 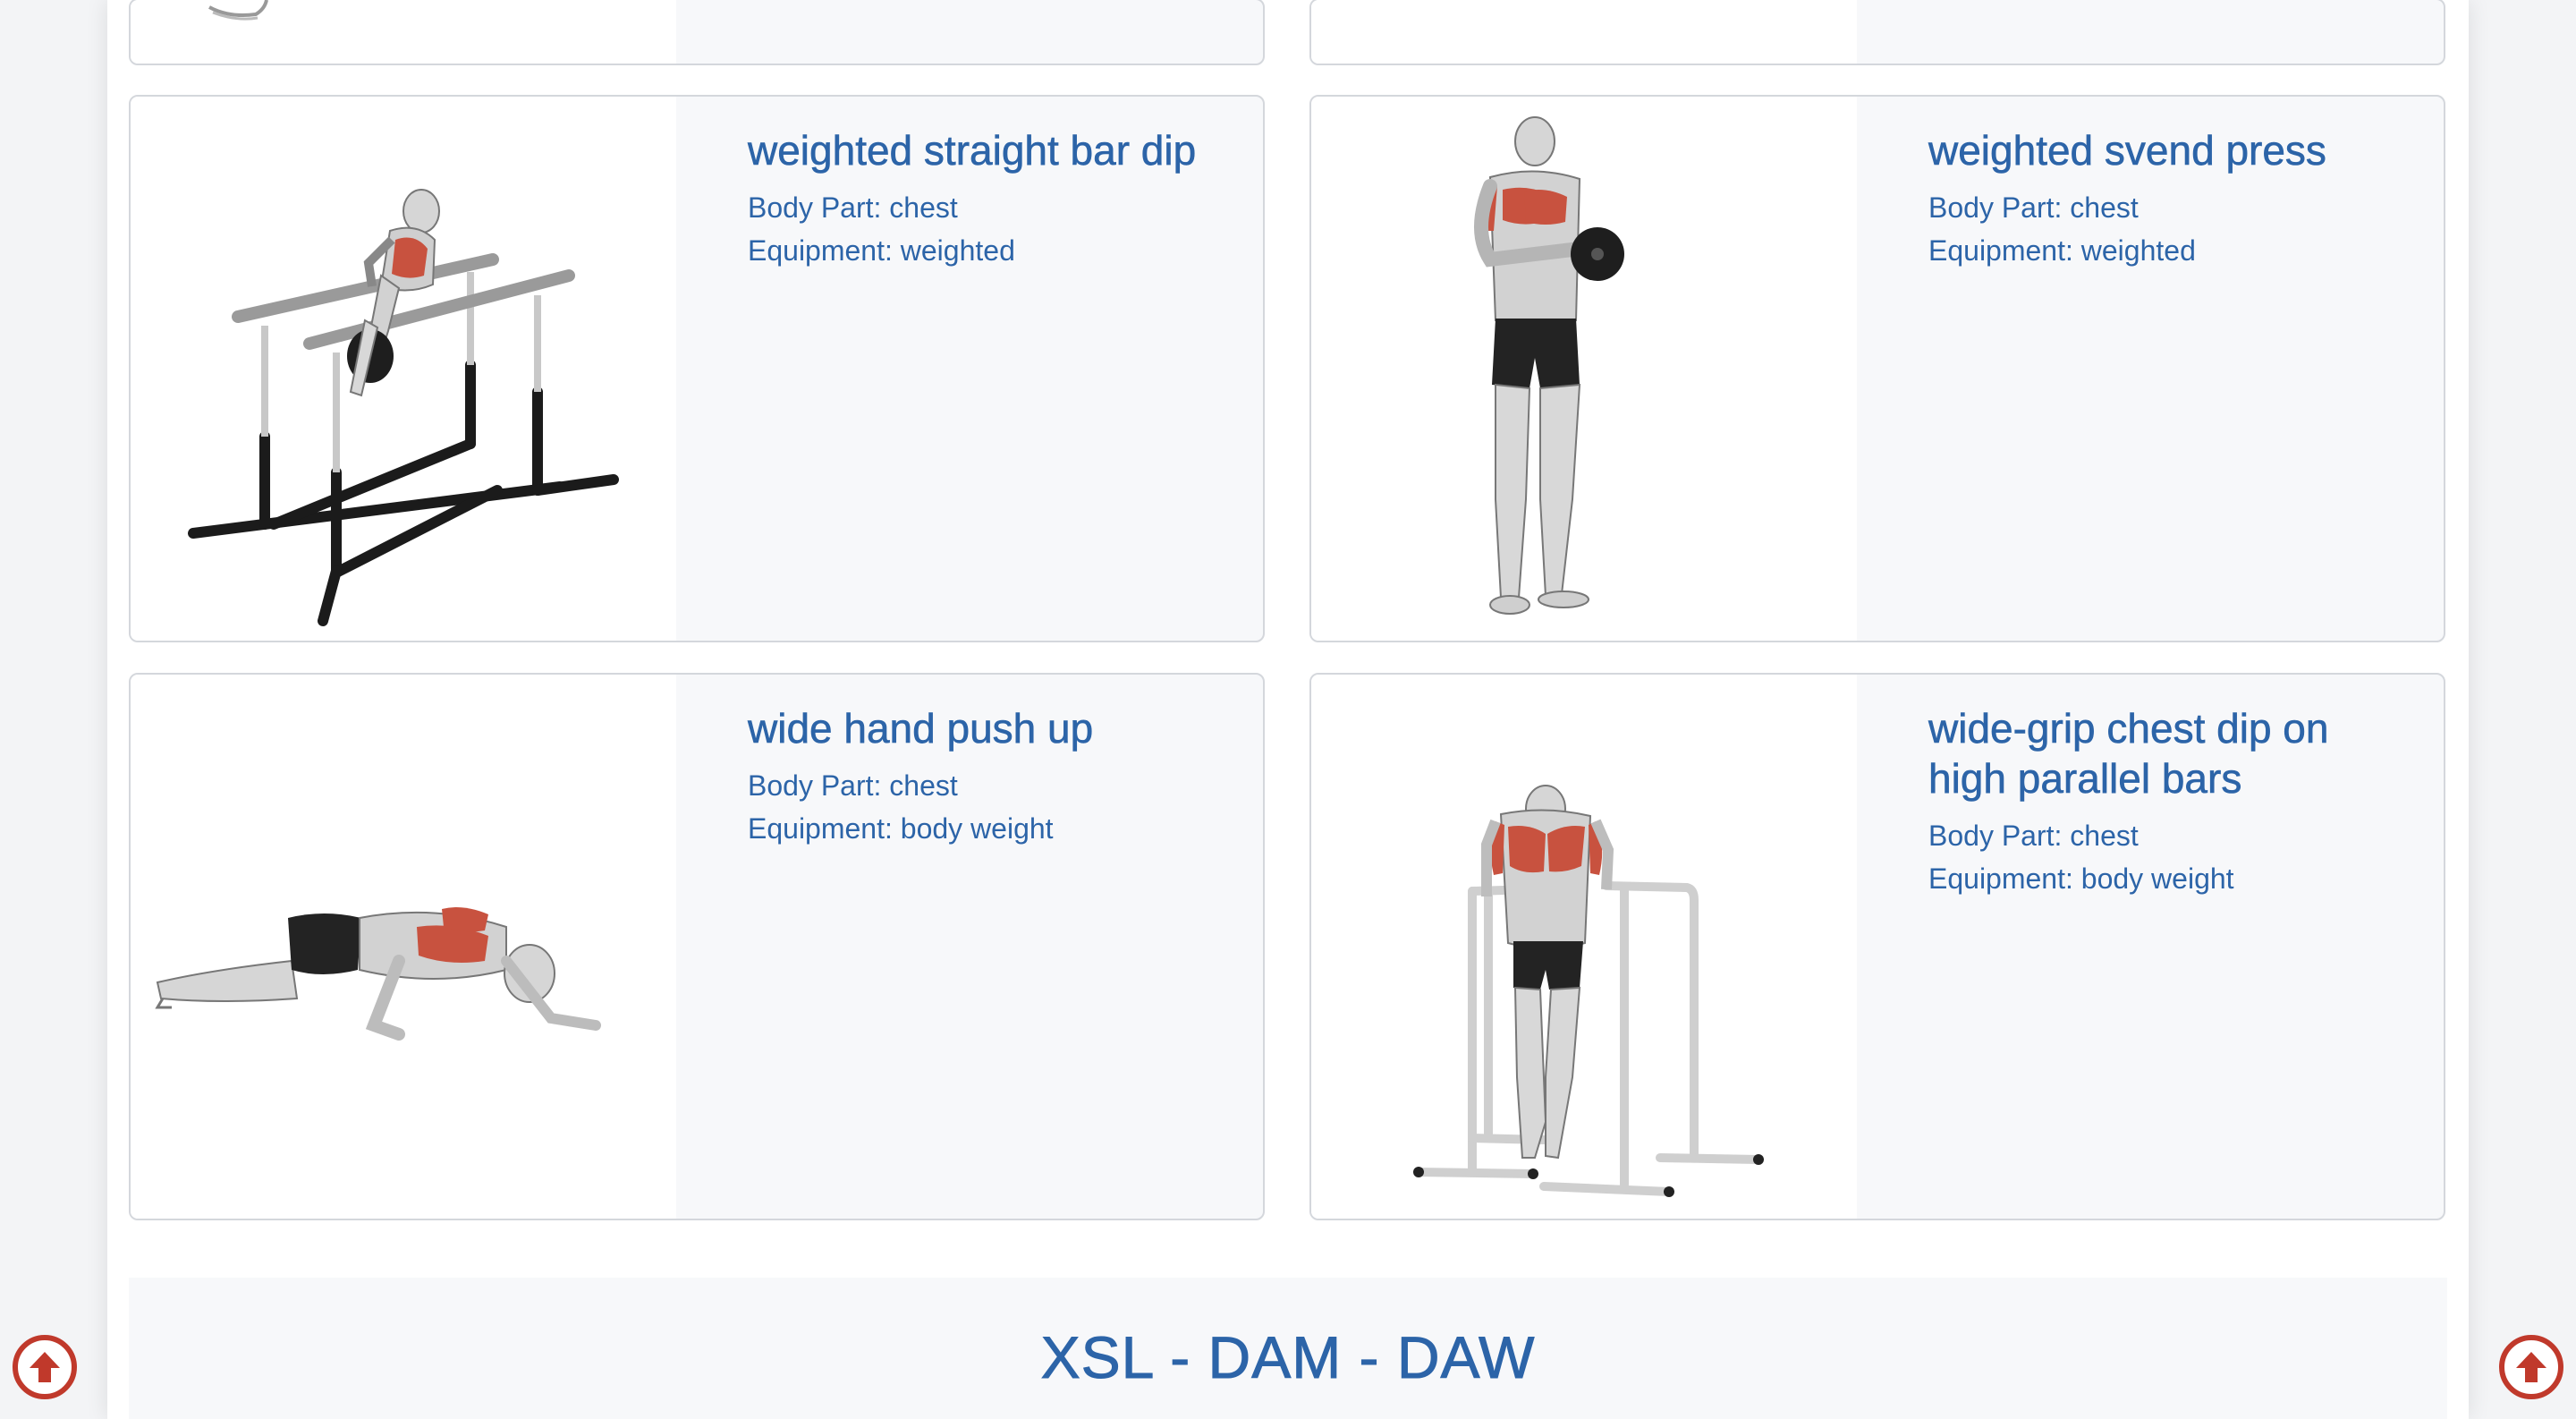 I want to click on footer-brand: XSL - DAM - DAW, so click(x=1288, y=1357).